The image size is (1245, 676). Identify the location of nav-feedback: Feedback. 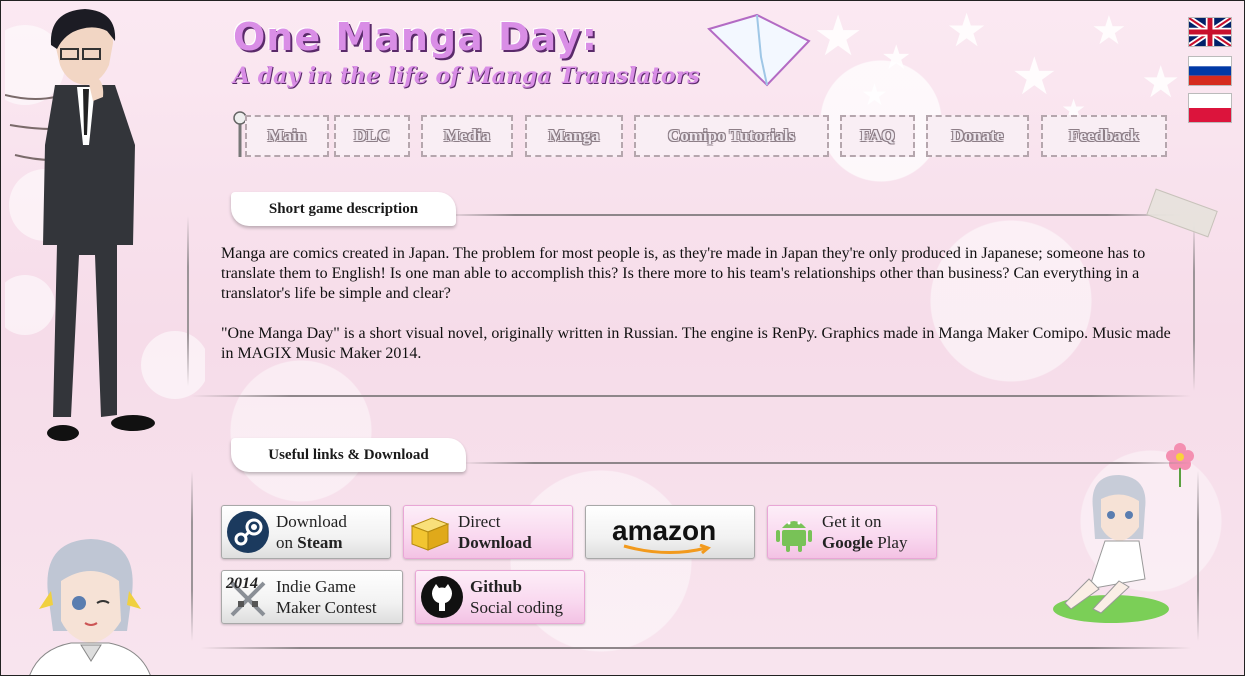
(1104, 136).